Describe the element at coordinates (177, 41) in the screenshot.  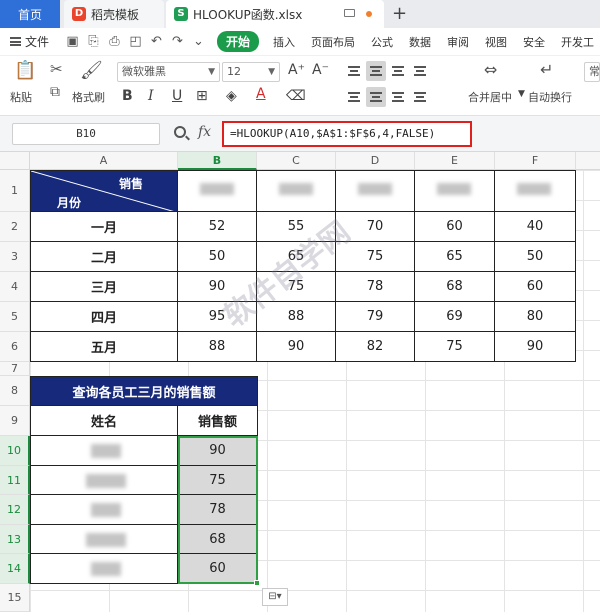
I see `redo-icon: ↷` at that location.